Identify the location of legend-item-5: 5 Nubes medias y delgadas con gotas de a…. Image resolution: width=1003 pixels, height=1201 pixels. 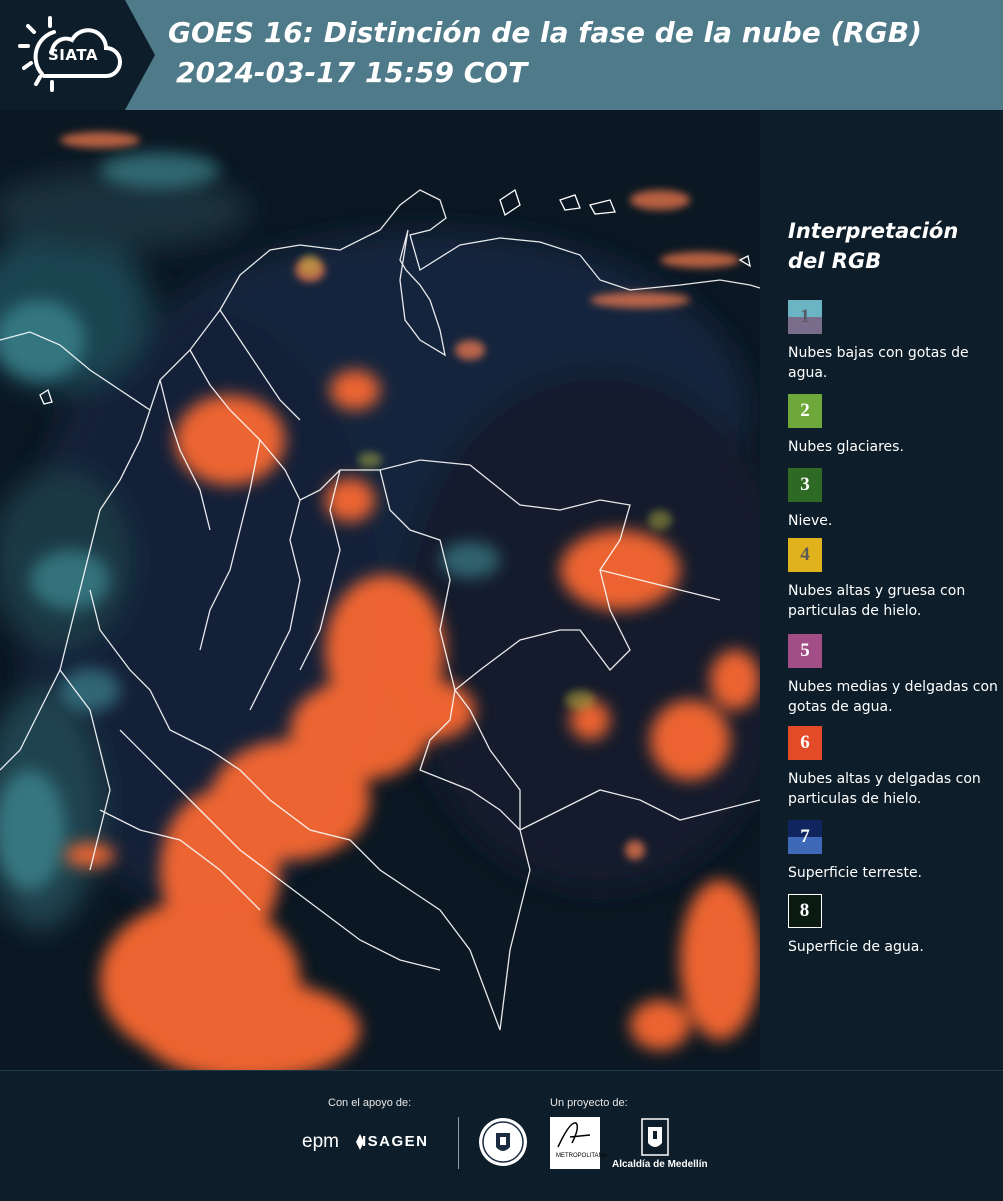
(893, 675).